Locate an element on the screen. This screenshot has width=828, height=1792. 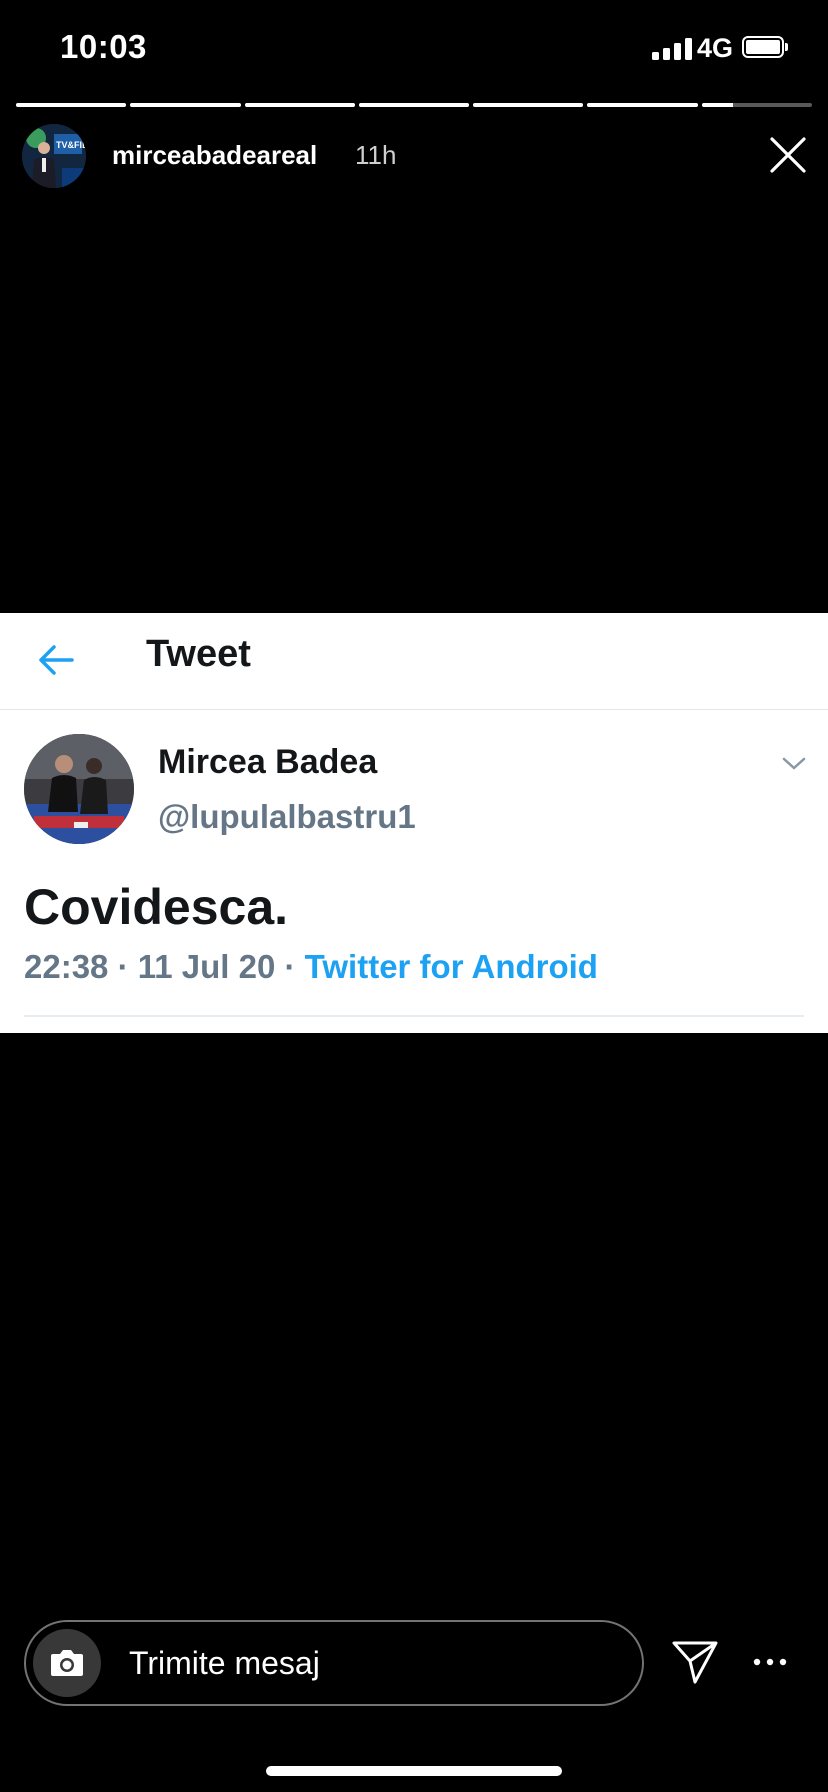
tweet-author-handle: @lupulalbastru1 is located at coordinates (287, 816).